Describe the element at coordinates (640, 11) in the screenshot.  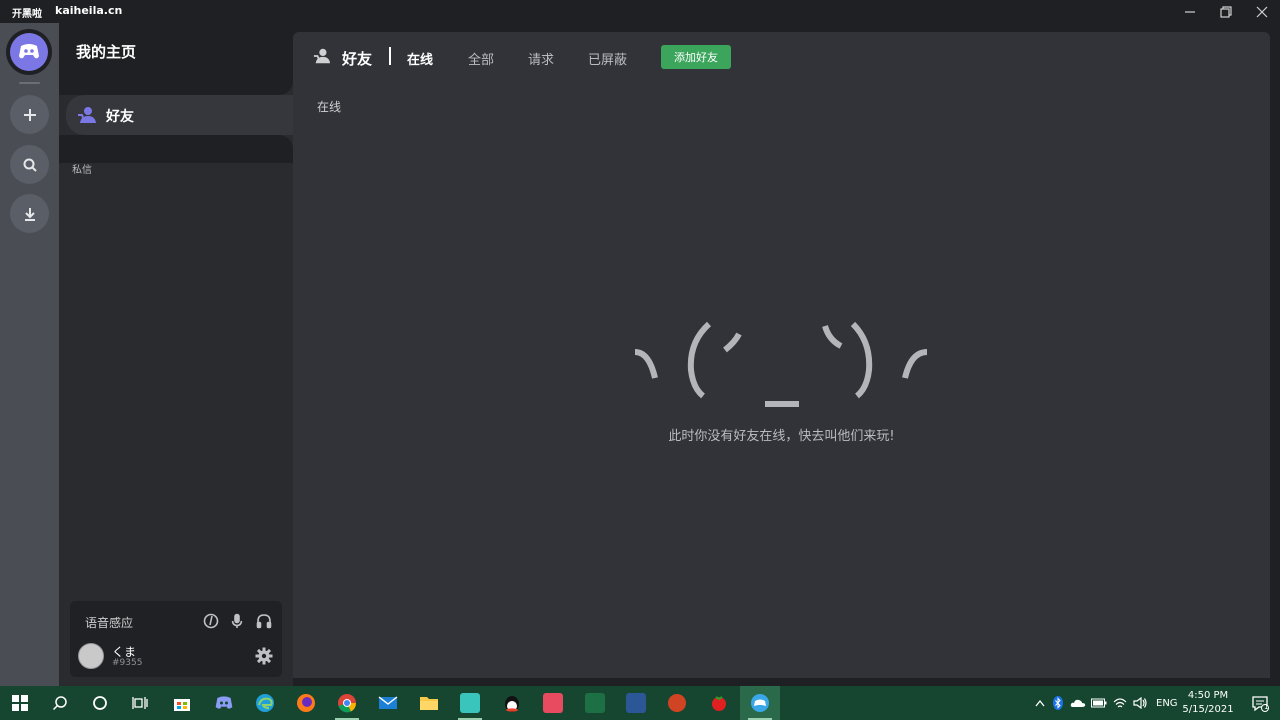
I see `title-bar: 开黑啦 kaiheila.cn` at that location.